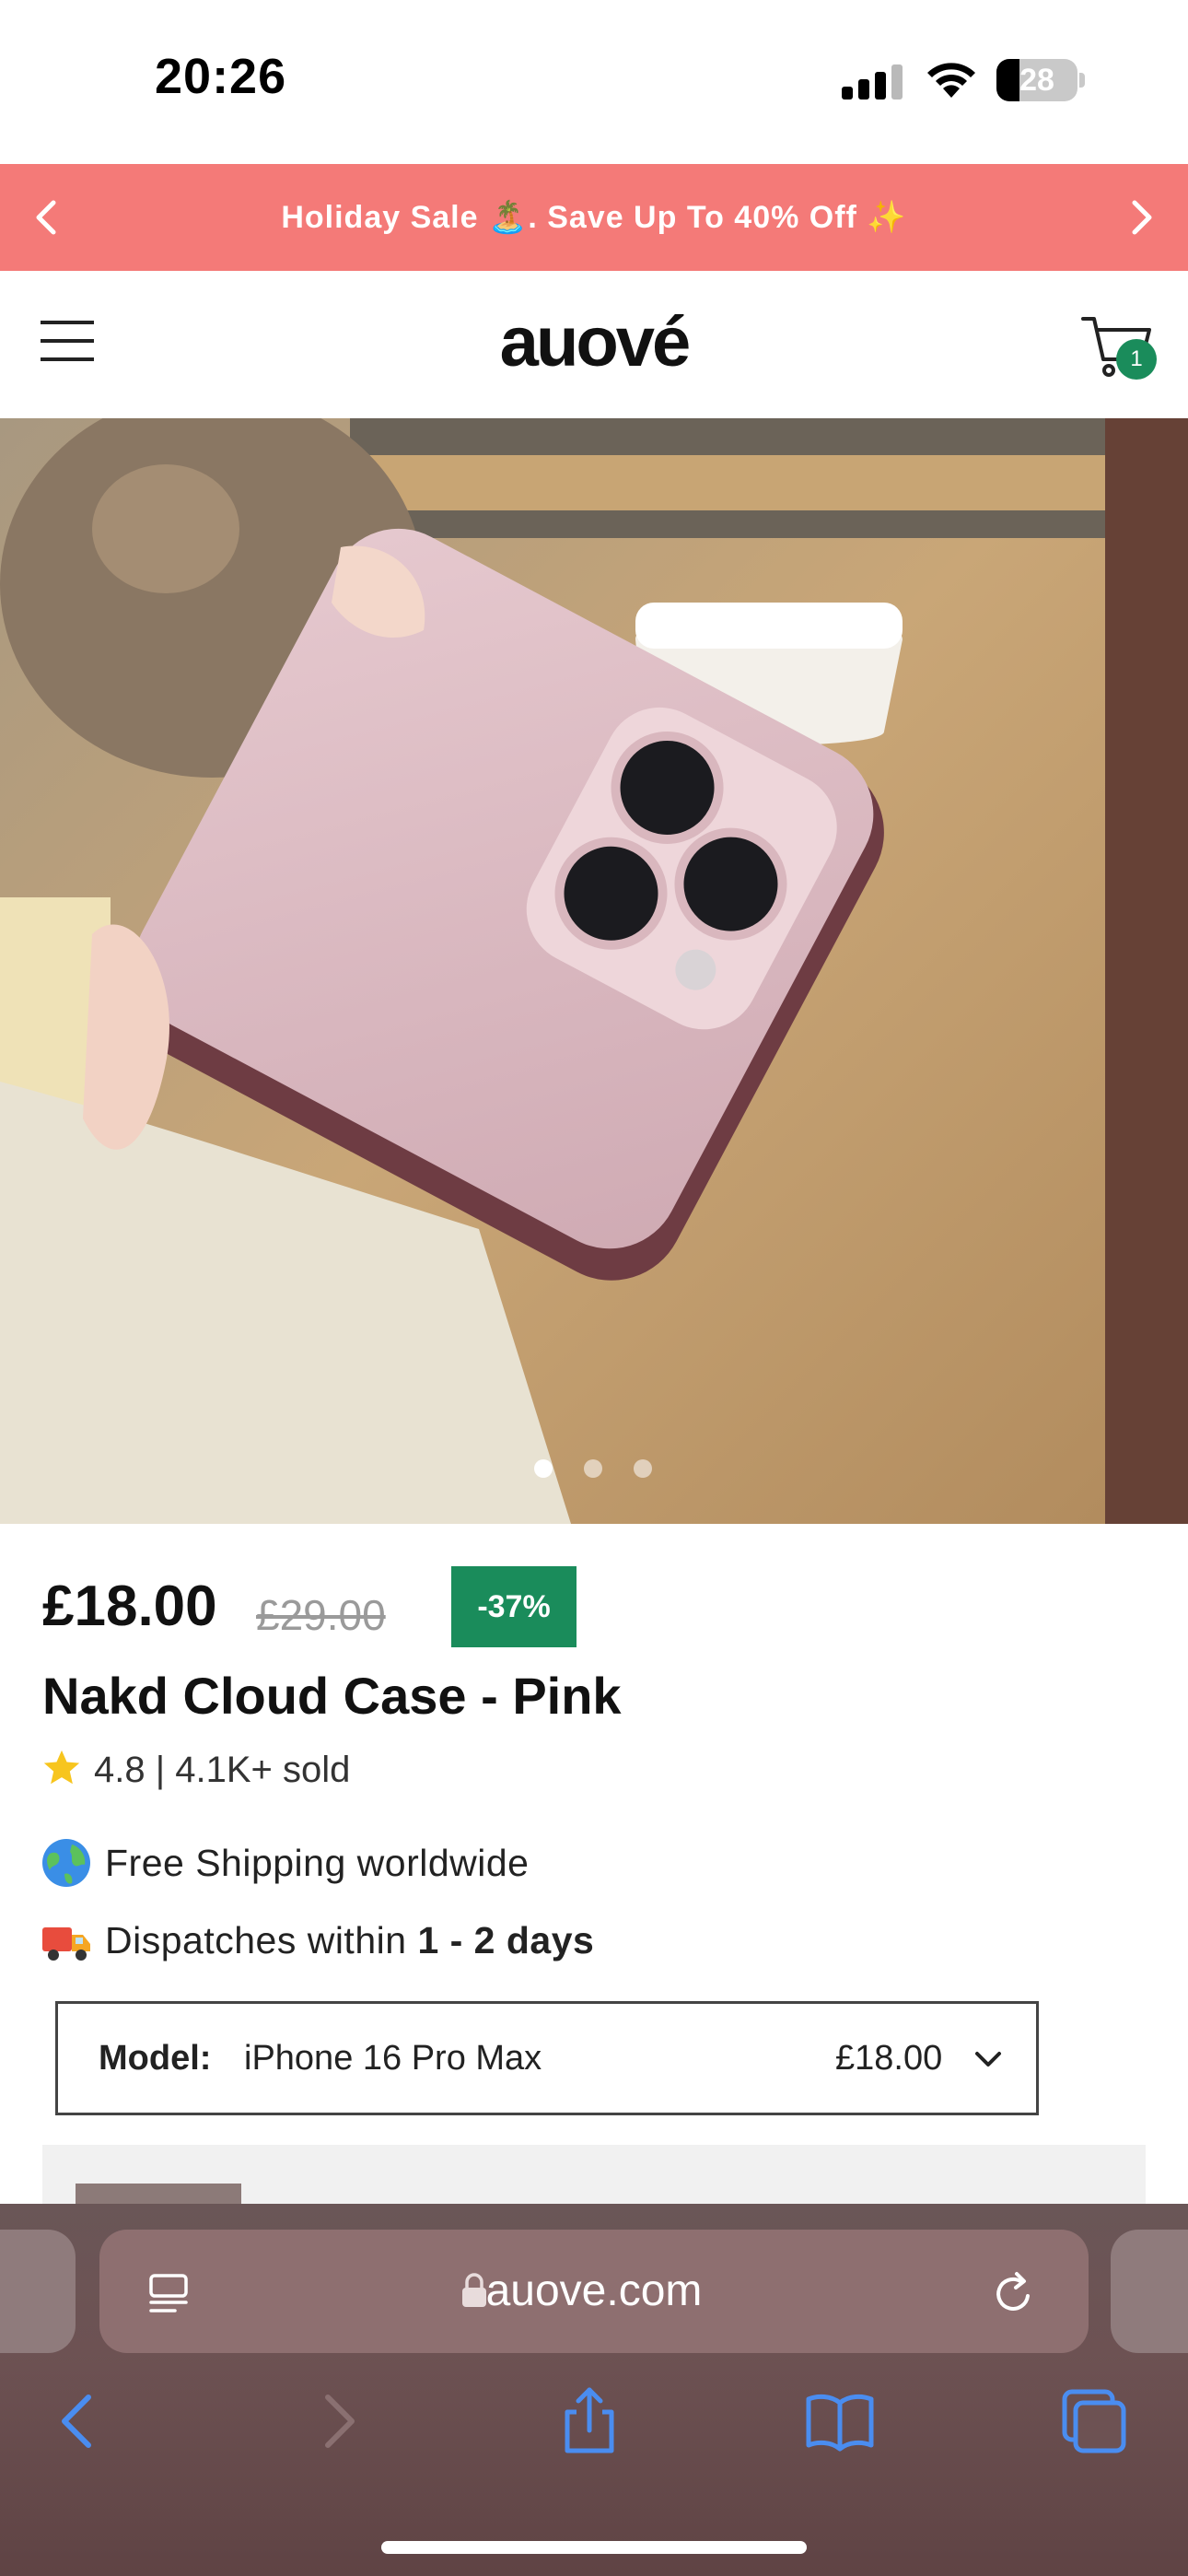  Describe the element at coordinates (129, 1606) in the screenshot. I see `current-price: £18.00` at that location.